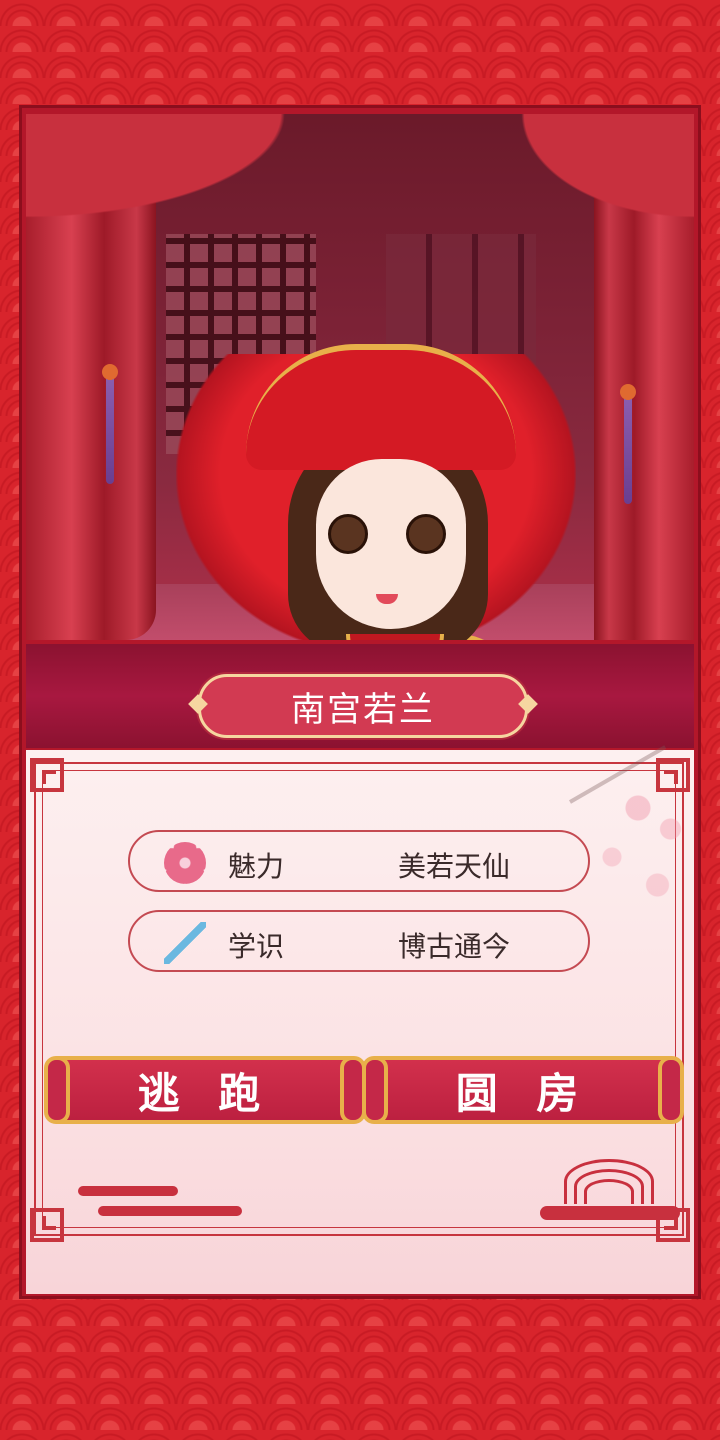 This screenshot has width=720, height=1440. I want to click on name-plate: 南宫若兰, so click(363, 706).